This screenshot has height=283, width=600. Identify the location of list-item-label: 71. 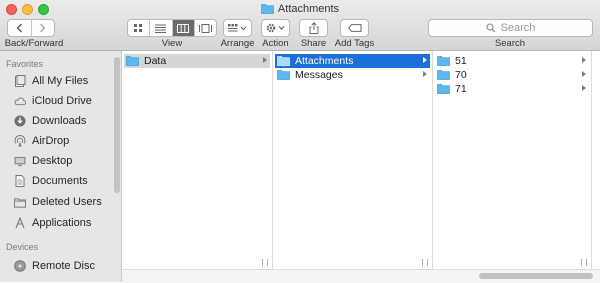
(461, 89).